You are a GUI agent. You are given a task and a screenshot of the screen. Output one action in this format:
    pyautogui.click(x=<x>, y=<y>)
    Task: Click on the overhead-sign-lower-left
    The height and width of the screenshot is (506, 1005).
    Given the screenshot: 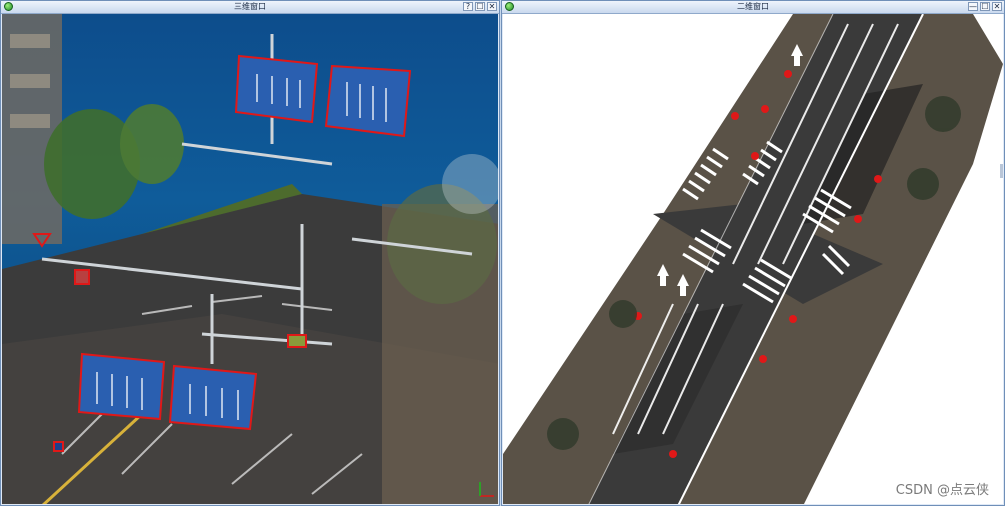 What is the action you would take?
    pyautogui.click(x=121, y=386)
    